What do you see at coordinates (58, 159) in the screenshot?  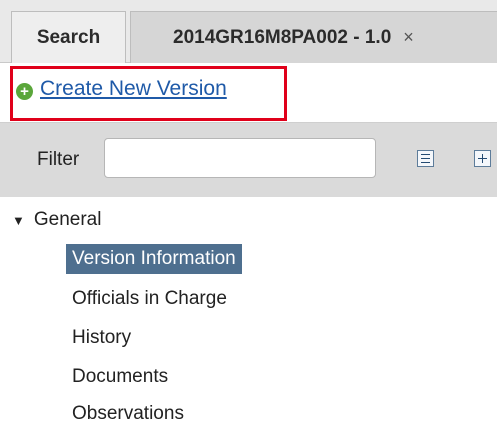 I see `filter-label: Filter` at bounding box center [58, 159].